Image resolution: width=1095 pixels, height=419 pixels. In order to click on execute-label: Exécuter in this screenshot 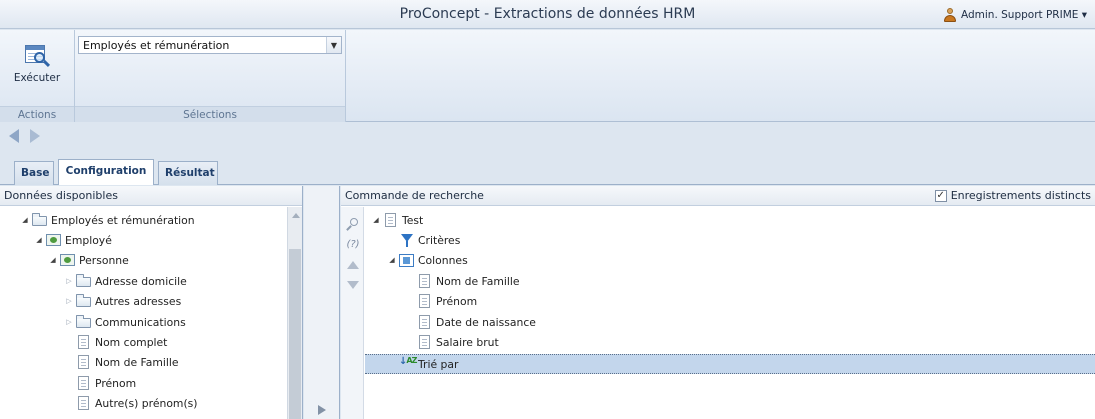, I will do `click(37, 78)`.